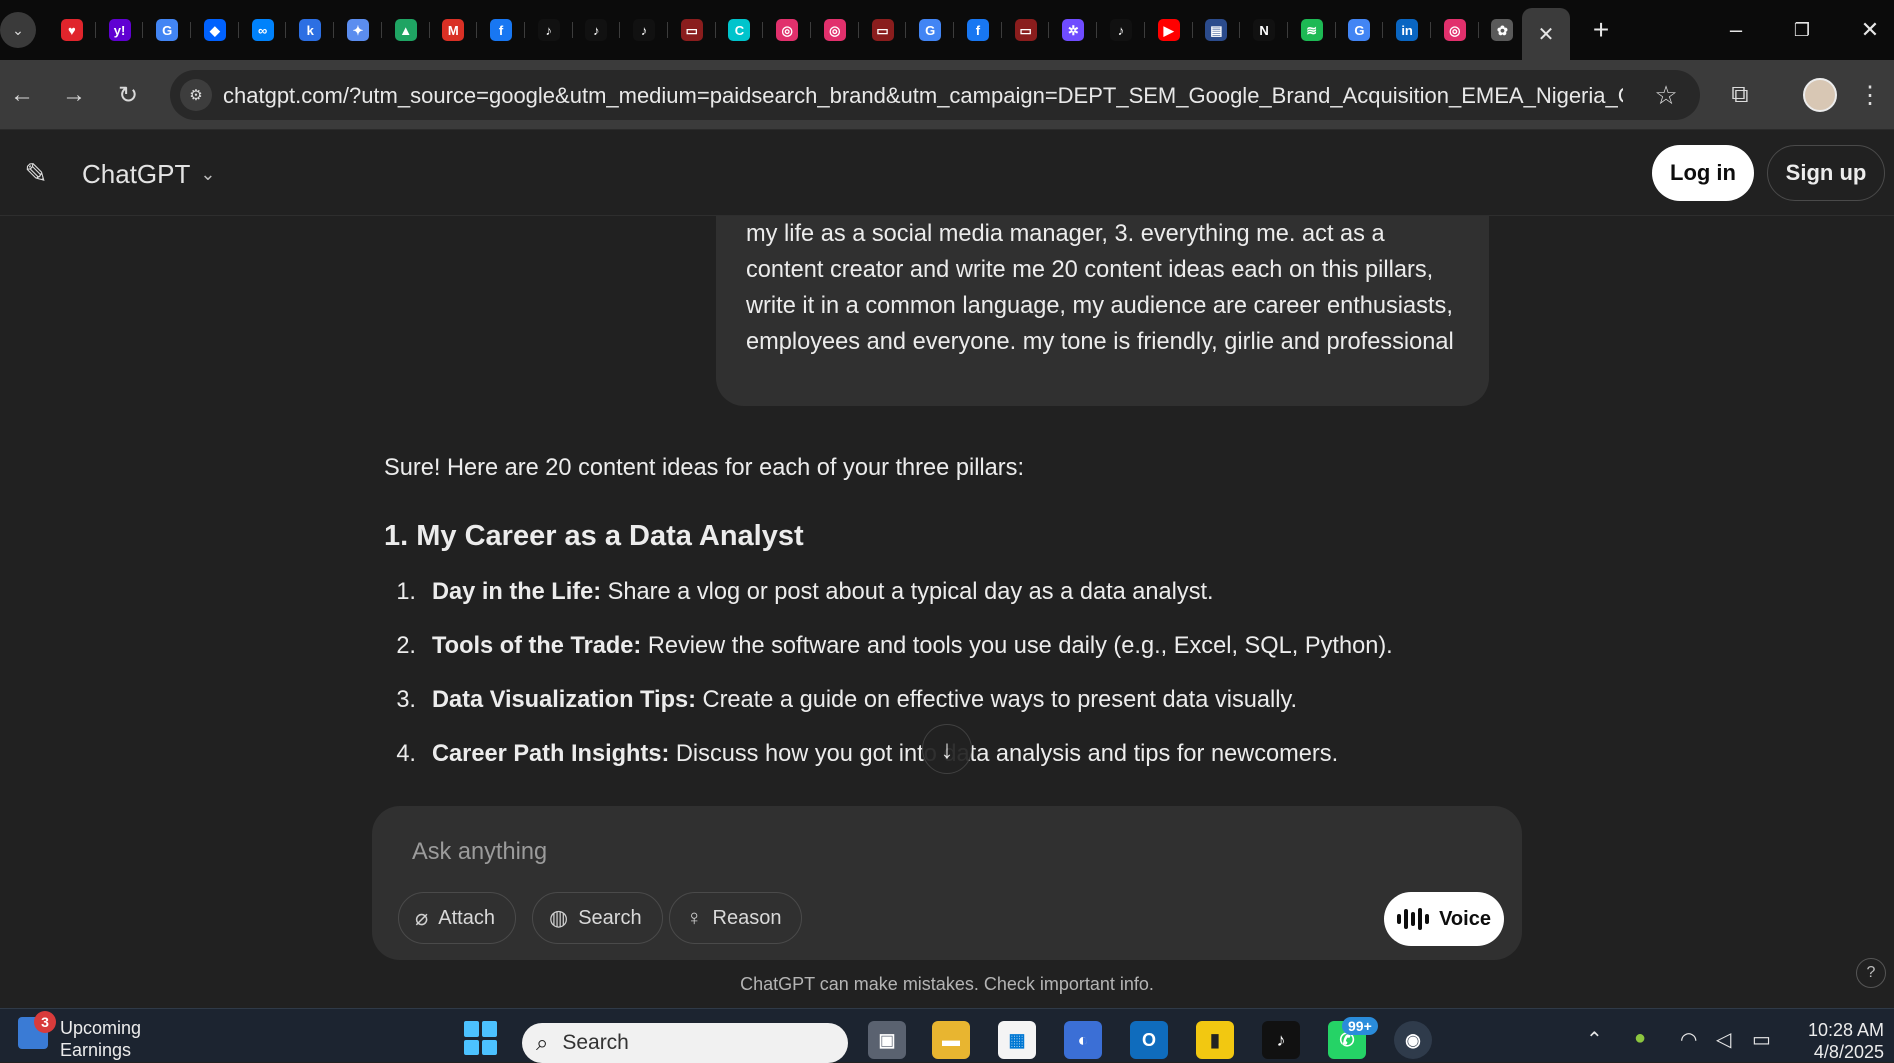 The height and width of the screenshot is (1063, 1894). I want to click on site-info-icon: ⚙, so click(196, 95).